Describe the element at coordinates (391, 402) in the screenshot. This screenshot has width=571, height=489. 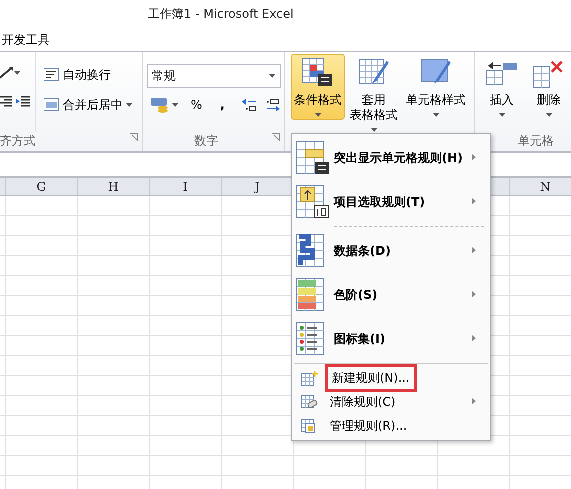
I see `menu-item: 清除规则(C)` at that location.